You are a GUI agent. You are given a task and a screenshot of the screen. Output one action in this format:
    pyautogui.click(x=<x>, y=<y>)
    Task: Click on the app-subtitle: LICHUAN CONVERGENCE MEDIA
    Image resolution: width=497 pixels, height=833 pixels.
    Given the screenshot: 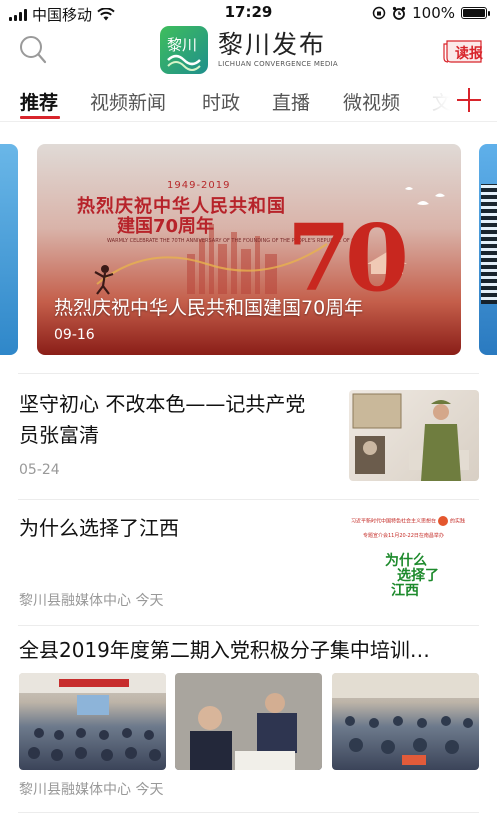 What is the action you would take?
    pyautogui.click(x=278, y=64)
    